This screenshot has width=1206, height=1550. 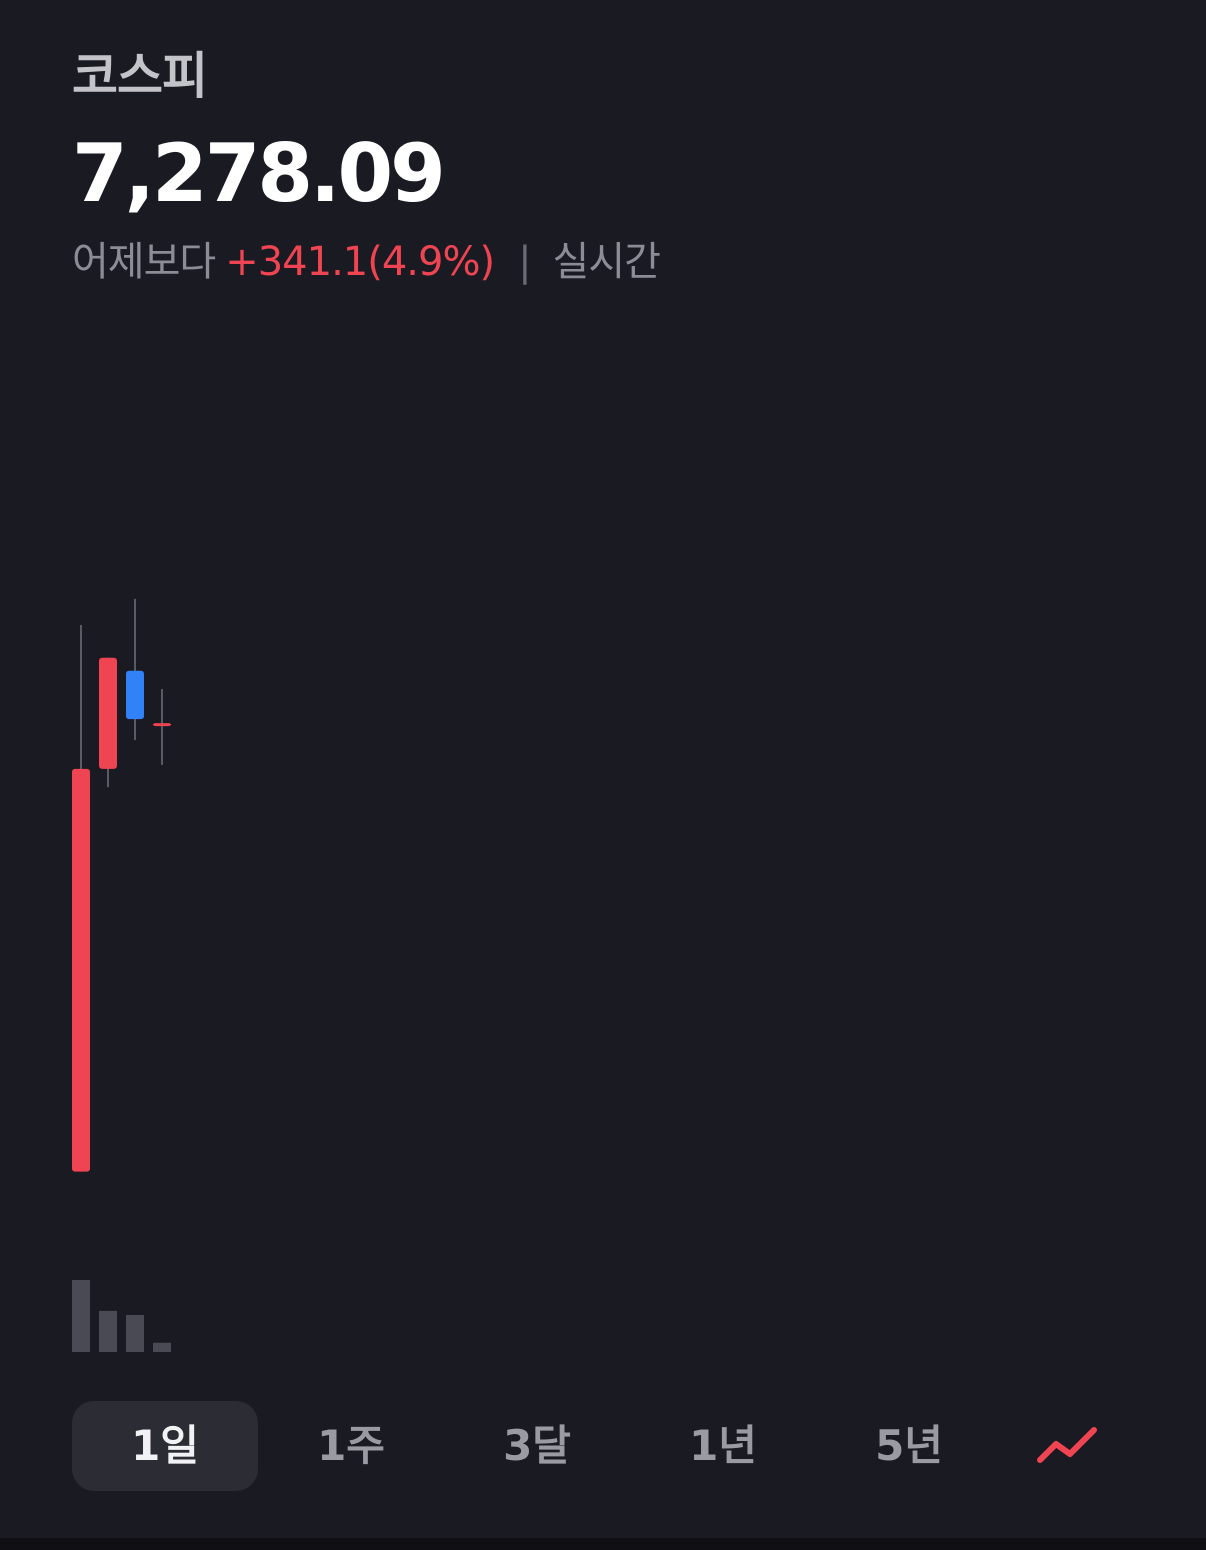 What do you see at coordinates (259, 173) in the screenshot?
I see `current-price: 7,278.09` at bounding box center [259, 173].